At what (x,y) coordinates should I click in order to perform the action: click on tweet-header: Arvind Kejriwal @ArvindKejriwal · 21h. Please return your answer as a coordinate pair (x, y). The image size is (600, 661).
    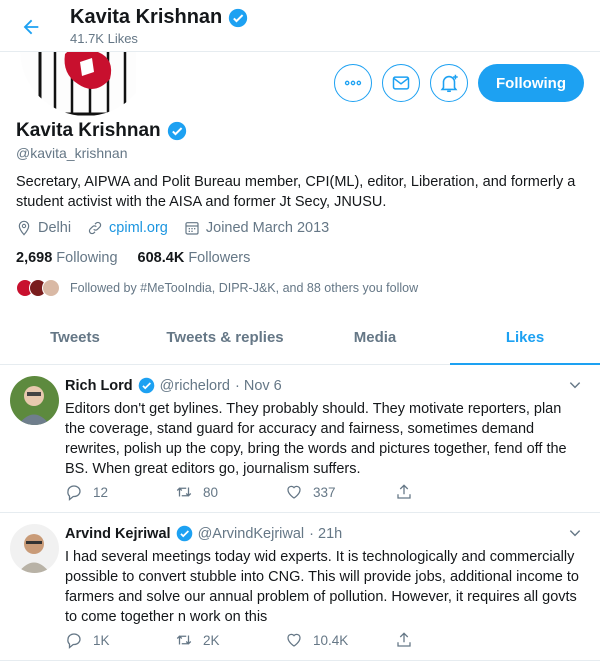
    Looking at the image, I should click on (203, 533).